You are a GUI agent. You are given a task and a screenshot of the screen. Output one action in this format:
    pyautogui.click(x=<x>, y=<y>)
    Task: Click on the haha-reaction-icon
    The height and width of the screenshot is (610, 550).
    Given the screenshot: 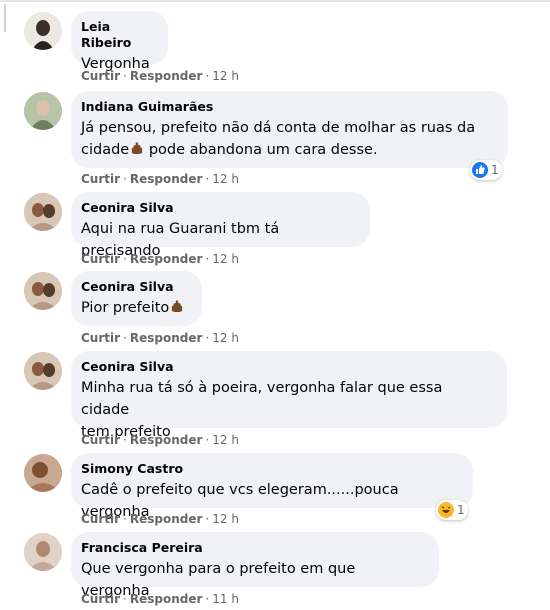 What is the action you would take?
    pyautogui.click(x=446, y=510)
    